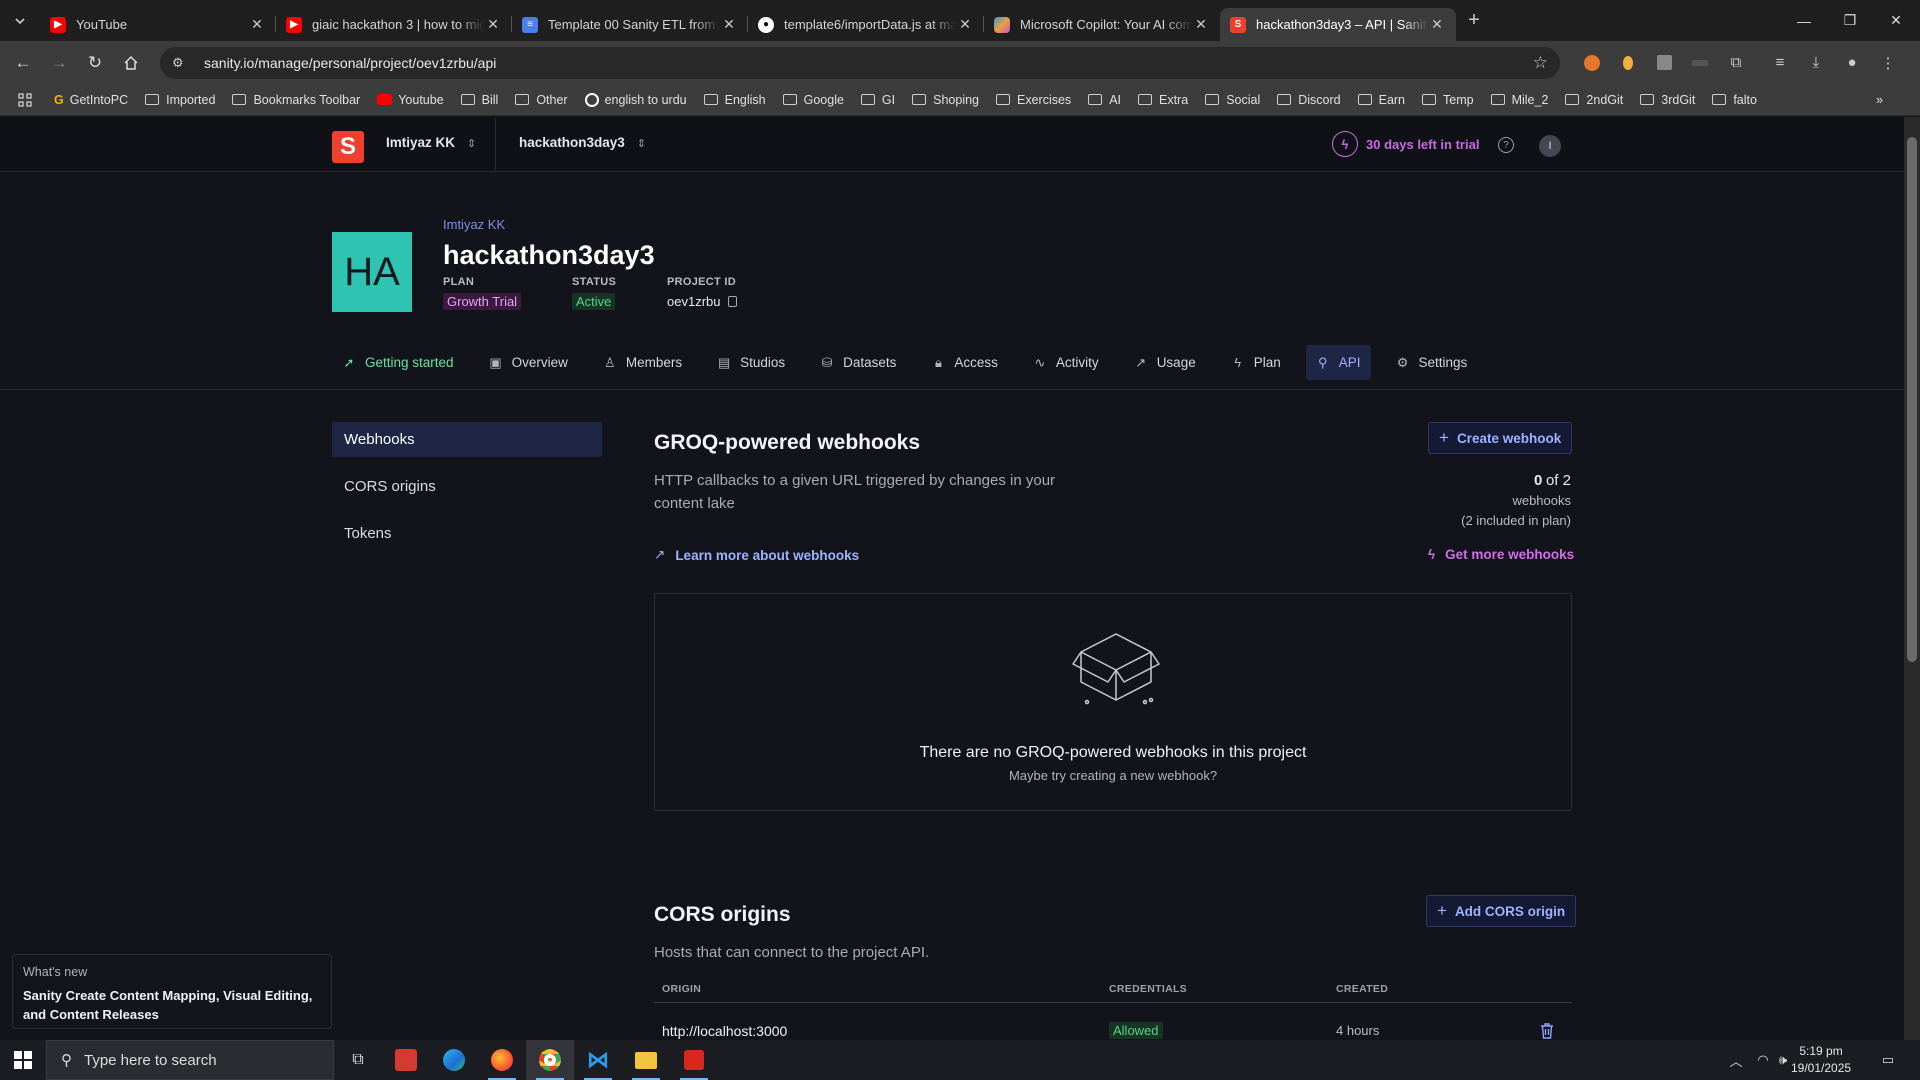  Describe the element at coordinates (1500, 438) in the screenshot. I see `create-webhook-button: + Create webhook` at that location.